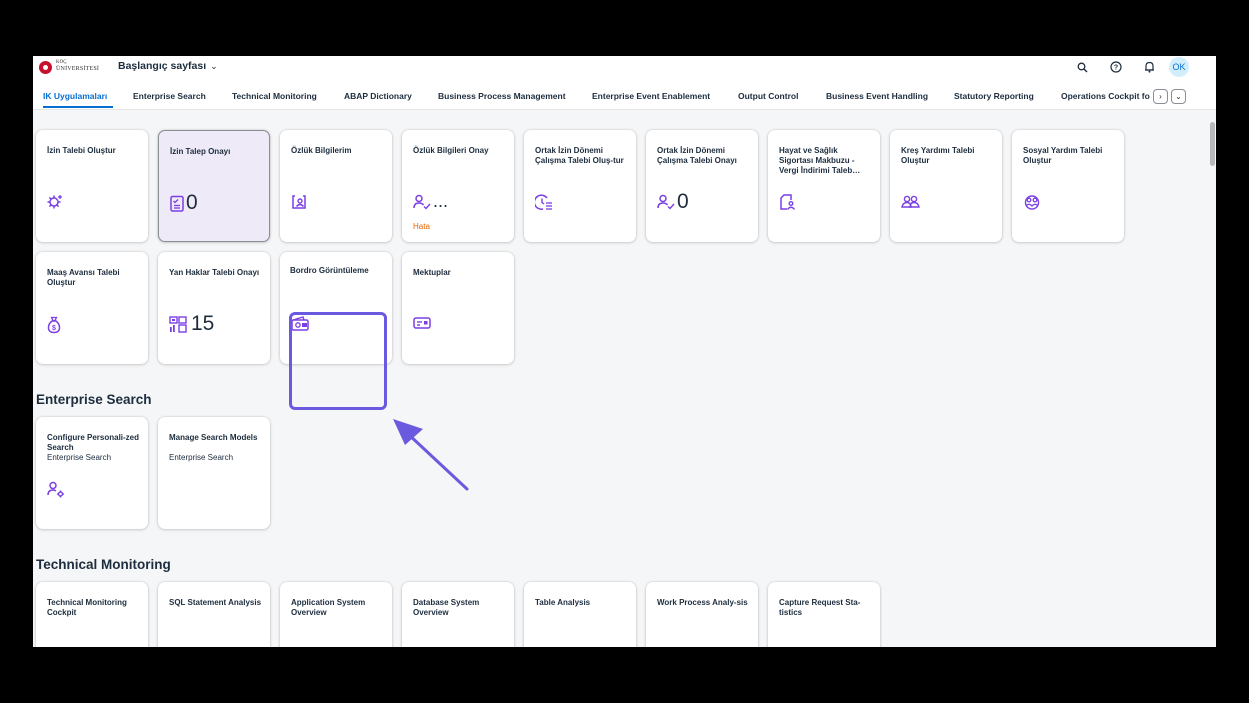  Describe the element at coordinates (83, 277) in the screenshot. I see `tile-title: Maaş Avansı Talebi Oluştur` at that location.